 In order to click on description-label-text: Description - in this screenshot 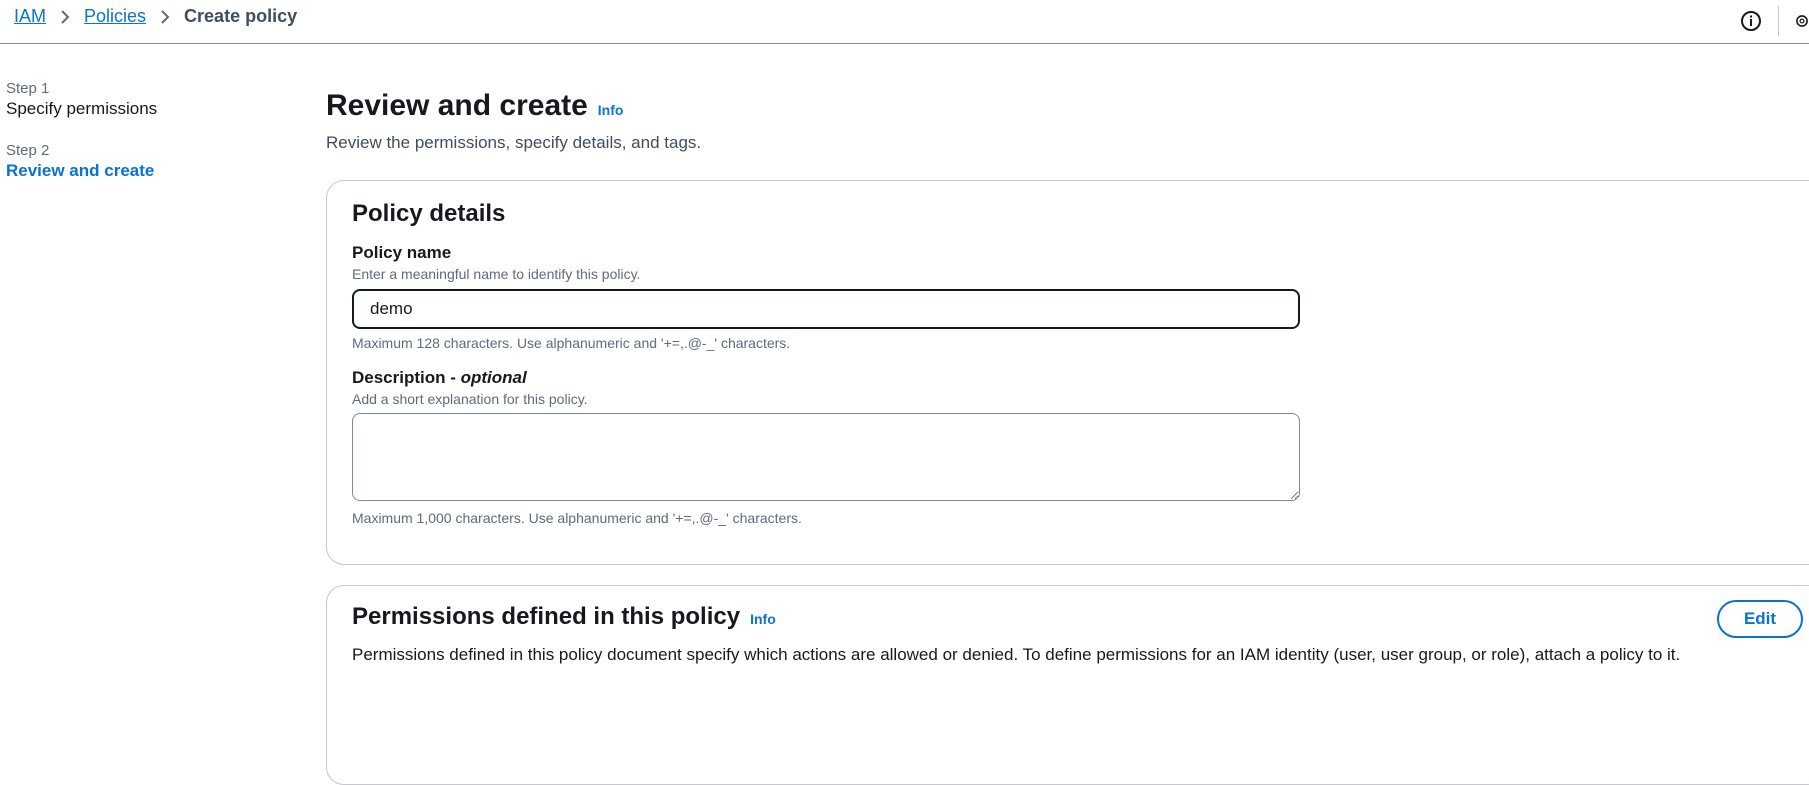, I will do `click(406, 377)`.